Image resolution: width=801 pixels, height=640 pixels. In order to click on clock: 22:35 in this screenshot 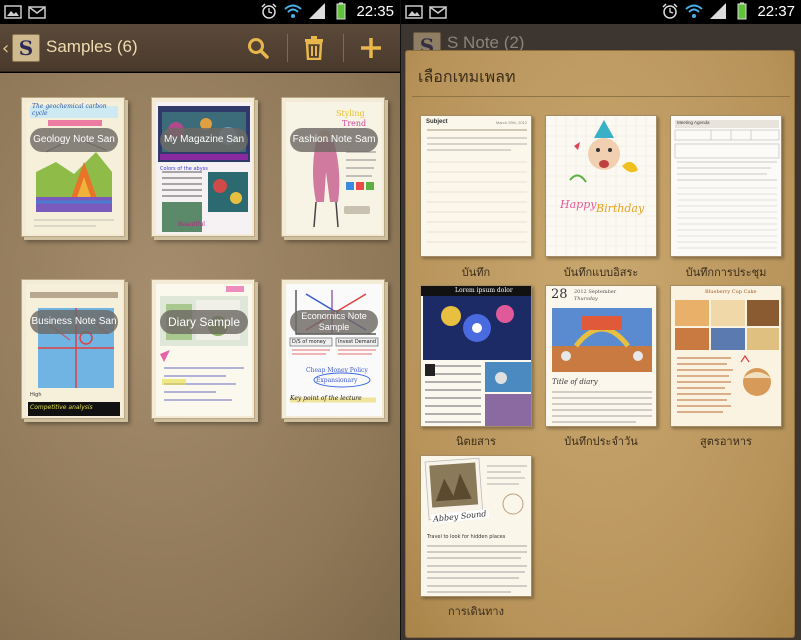, I will do `click(375, 11)`.